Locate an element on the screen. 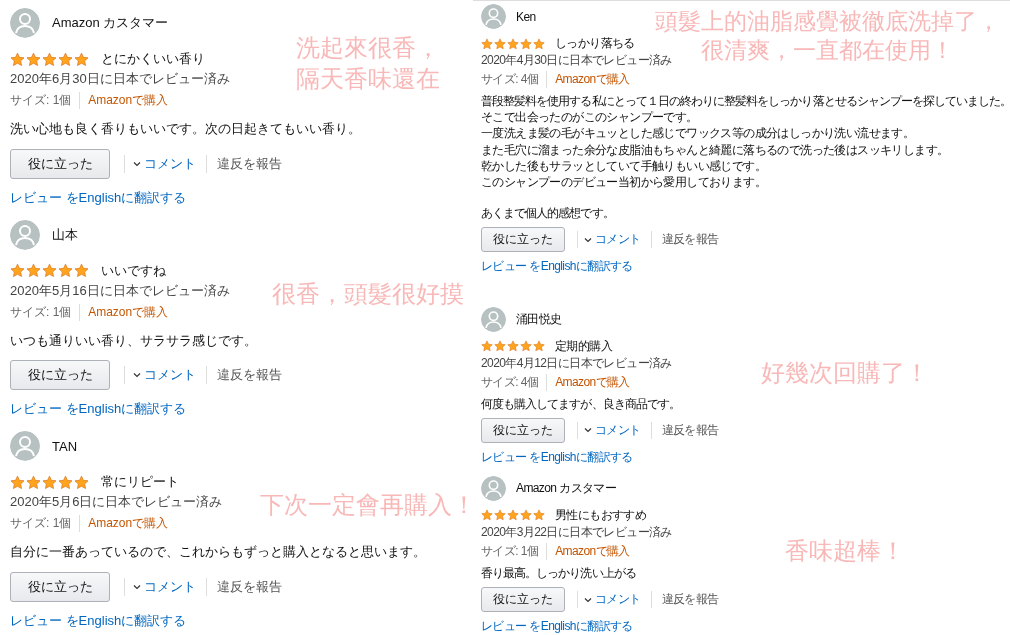 Image resolution: width=1010 pixels, height=635 pixels. reviewer-name: 涌田悦史 is located at coordinates (539, 319).